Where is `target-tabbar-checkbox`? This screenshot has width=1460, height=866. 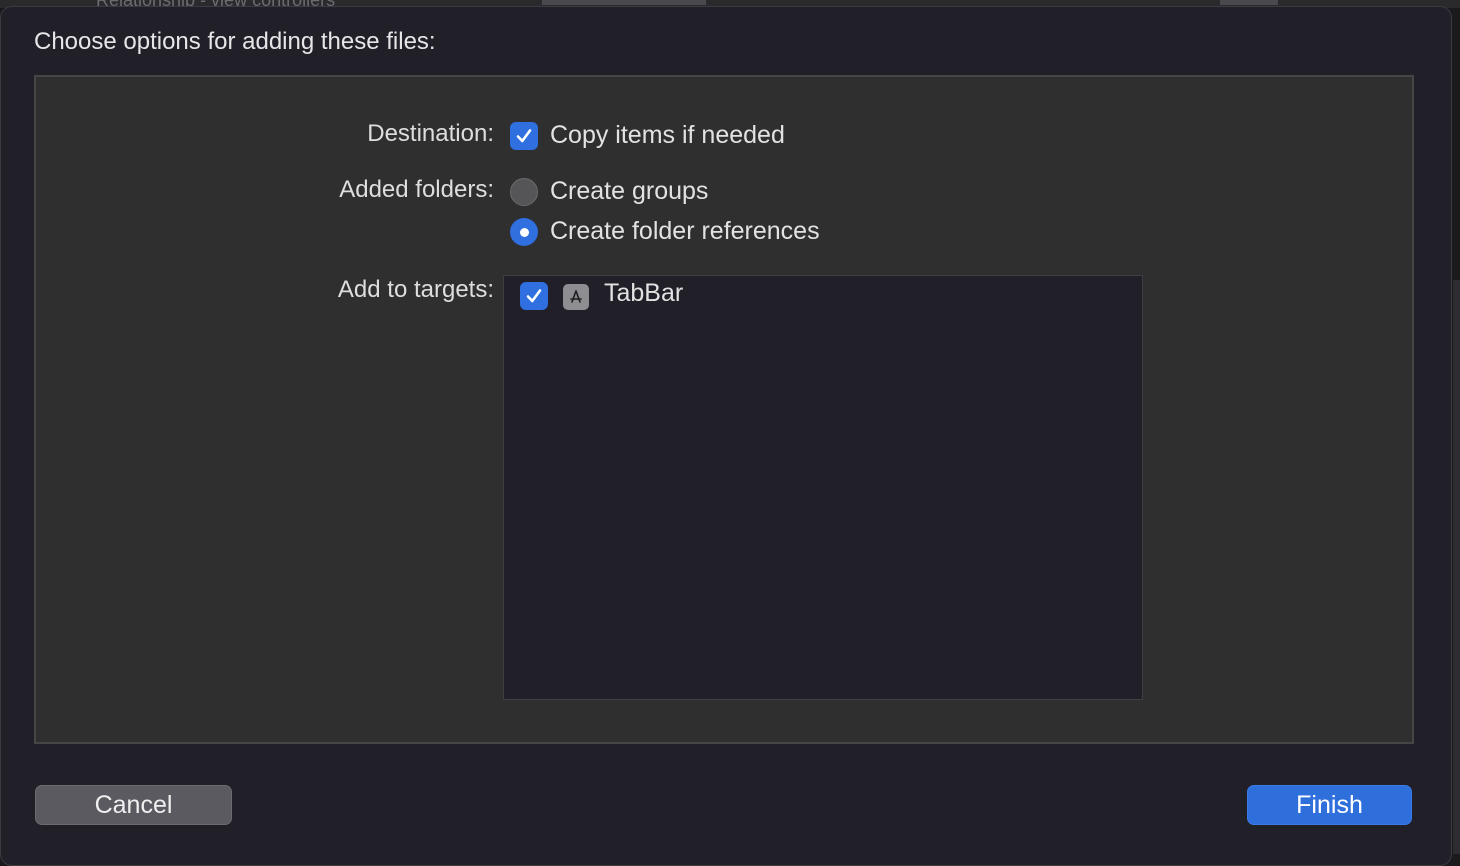 target-tabbar-checkbox is located at coordinates (534, 296).